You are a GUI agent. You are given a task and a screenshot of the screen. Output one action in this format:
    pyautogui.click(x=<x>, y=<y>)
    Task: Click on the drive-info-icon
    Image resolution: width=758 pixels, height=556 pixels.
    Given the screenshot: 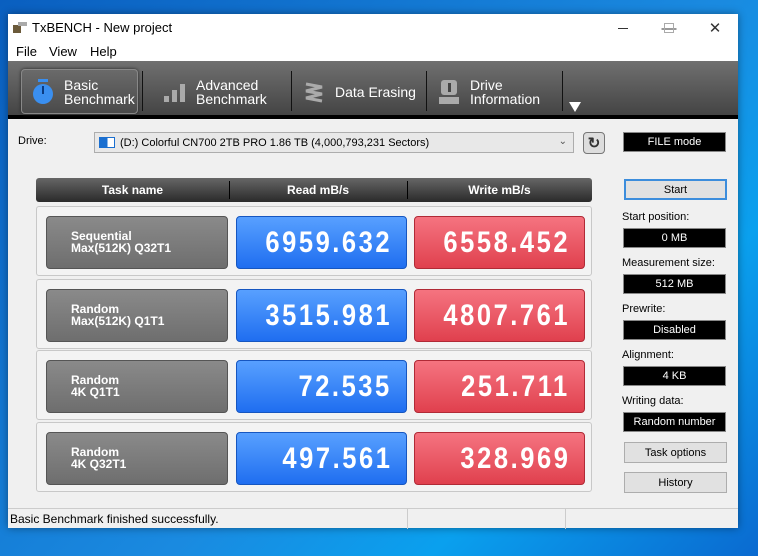 What is the action you would take?
    pyautogui.click(x=449, y=92)
    